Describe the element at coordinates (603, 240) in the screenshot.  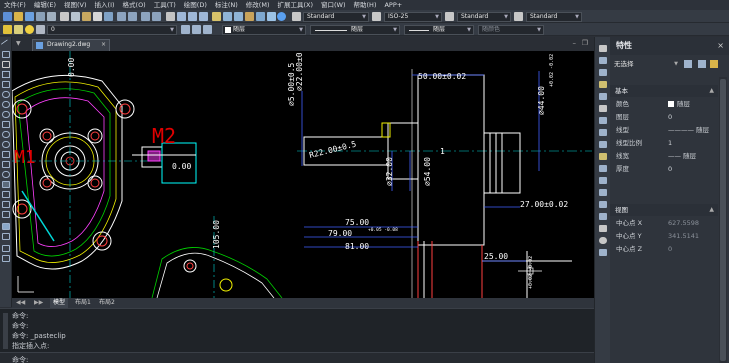
I see `sphere-icon` at that location.